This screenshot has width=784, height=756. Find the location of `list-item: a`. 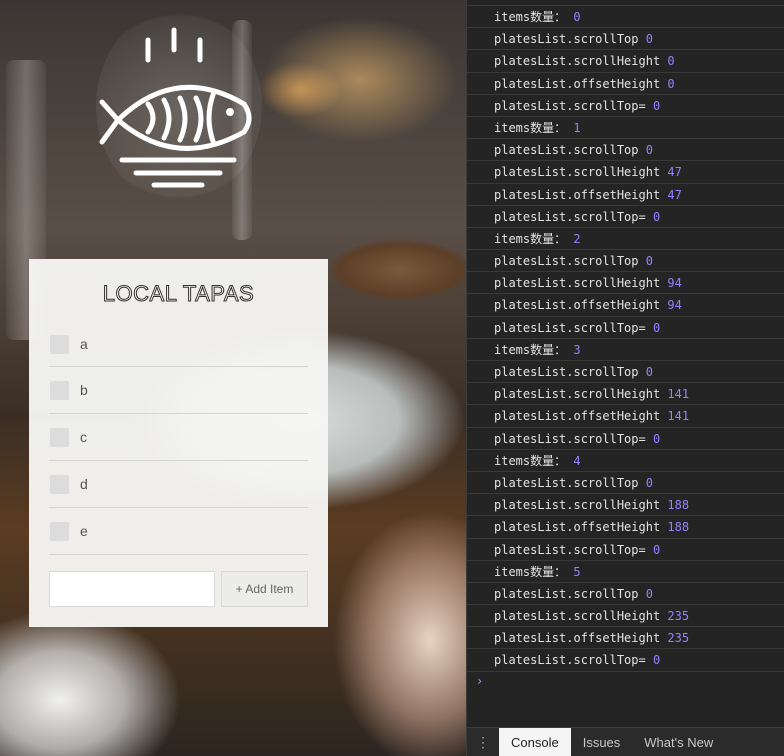

list-item: a is located at coordinates (178, 344).